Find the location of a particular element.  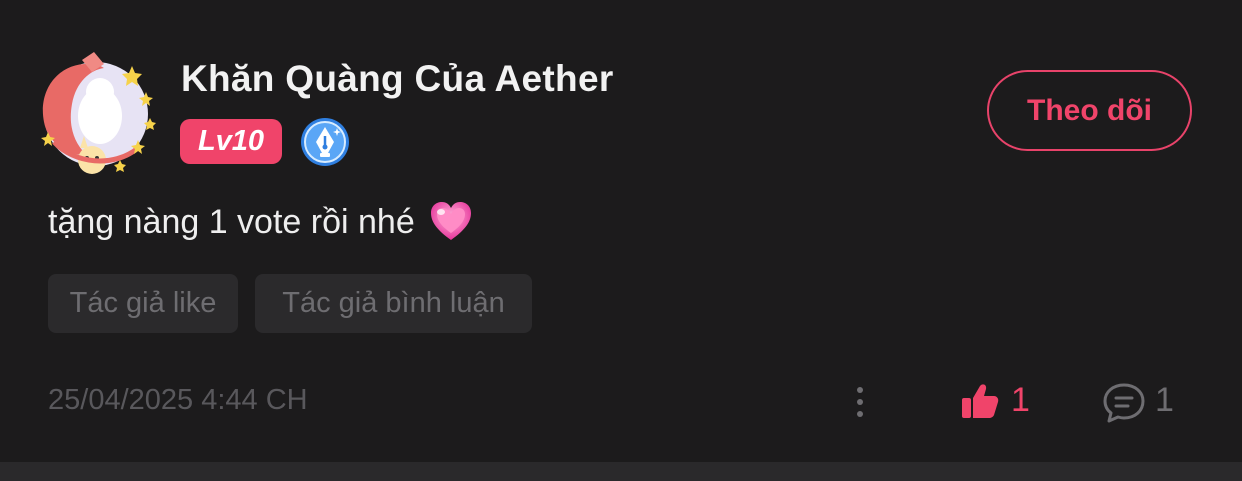

tag-author-like: Tác giả like is located at coordinates (143, 303).